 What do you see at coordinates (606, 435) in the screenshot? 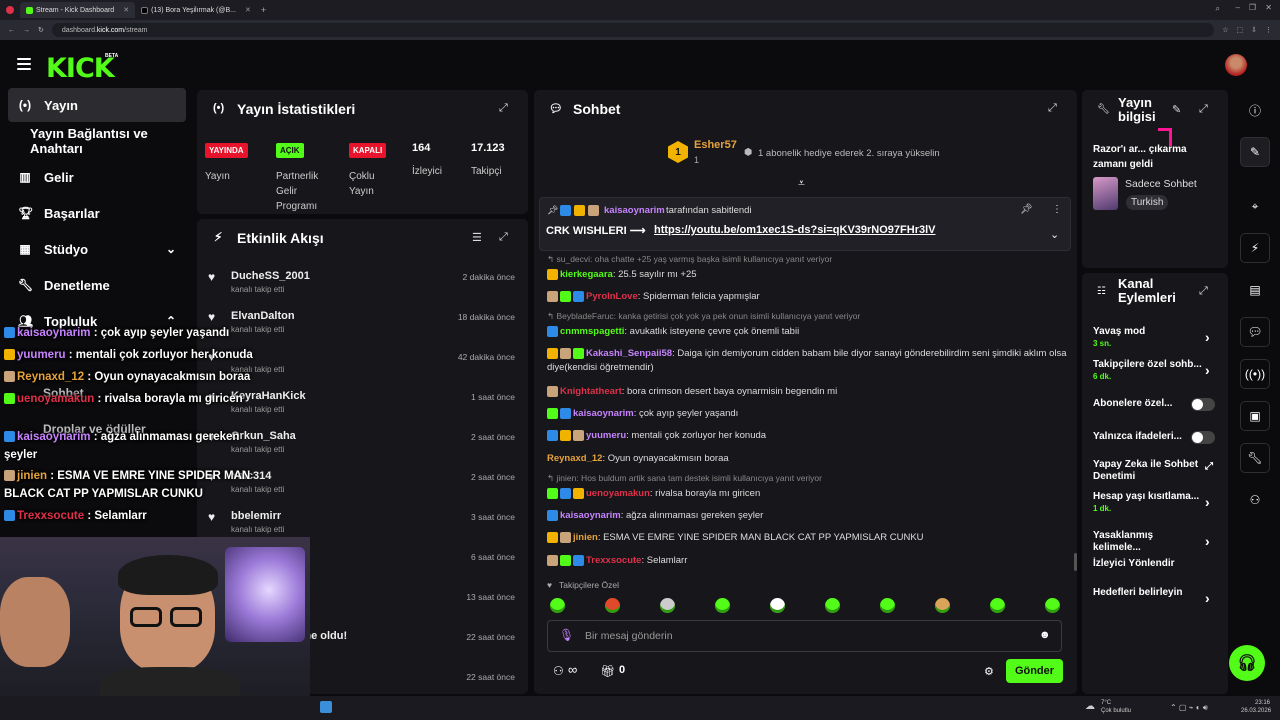
I see `chat-username: yuumeru` at bounding box center [606, 435].